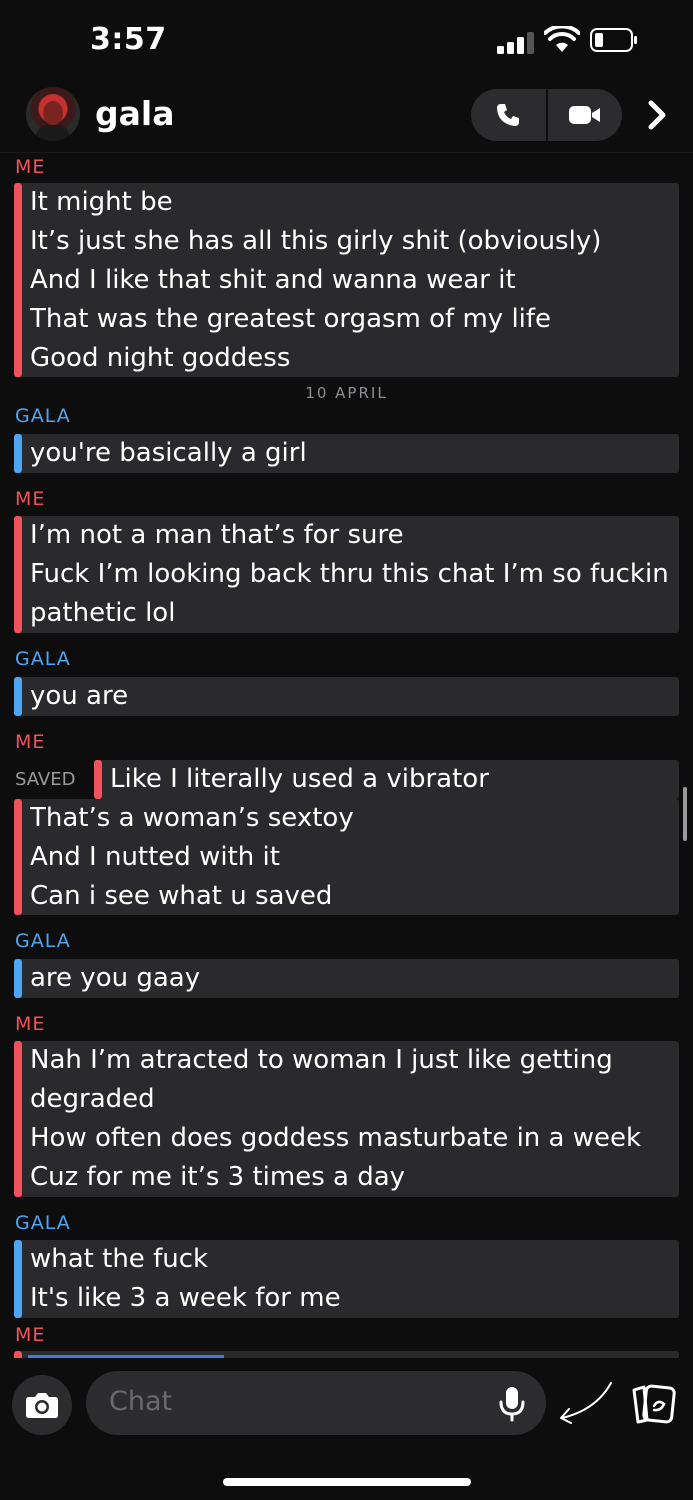  I want to click on cards-icon, so click(653, 1404).